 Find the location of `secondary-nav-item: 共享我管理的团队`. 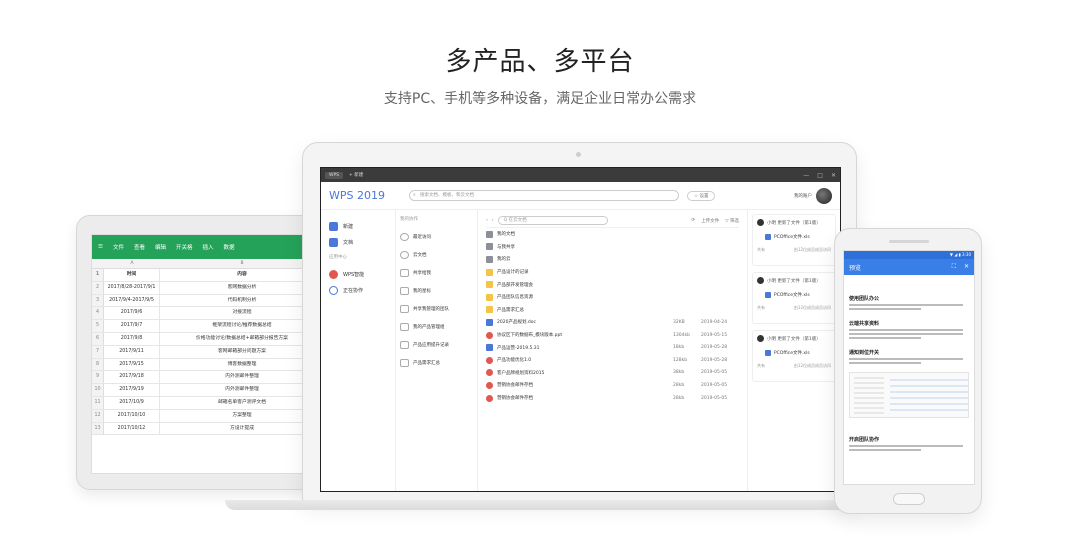

secondary-nav-item: 共享我管理的团队 is located at coordinates (436, 309).